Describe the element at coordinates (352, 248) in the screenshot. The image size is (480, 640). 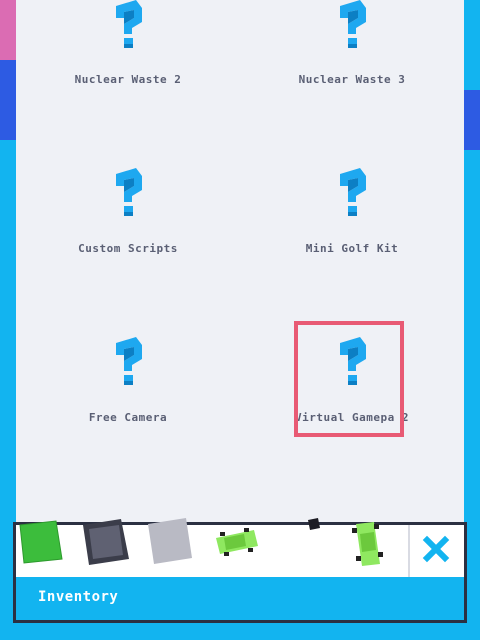
I see `item-name: Mini Golf Kit` at that location.